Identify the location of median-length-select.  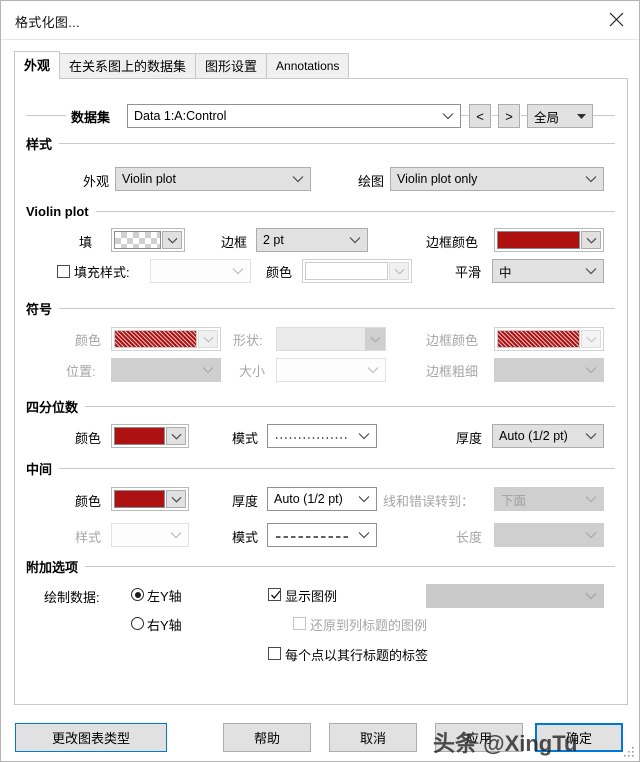
(549, 535).